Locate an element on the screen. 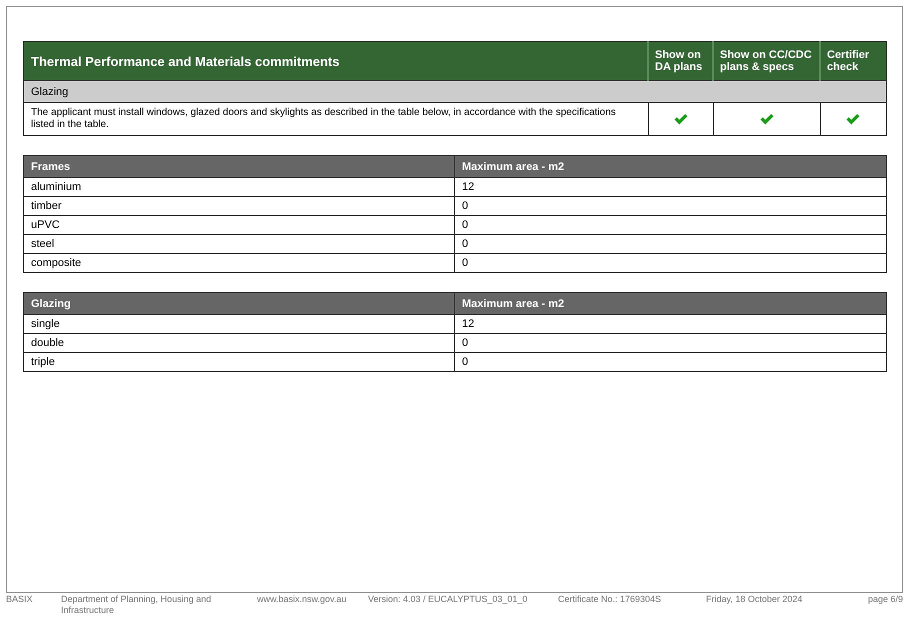 This screenshot has height=626, width=907. footer-text: Version: 4.03 / EUCALYPTUS_03_01_0 is located at coordinates (448, 600).